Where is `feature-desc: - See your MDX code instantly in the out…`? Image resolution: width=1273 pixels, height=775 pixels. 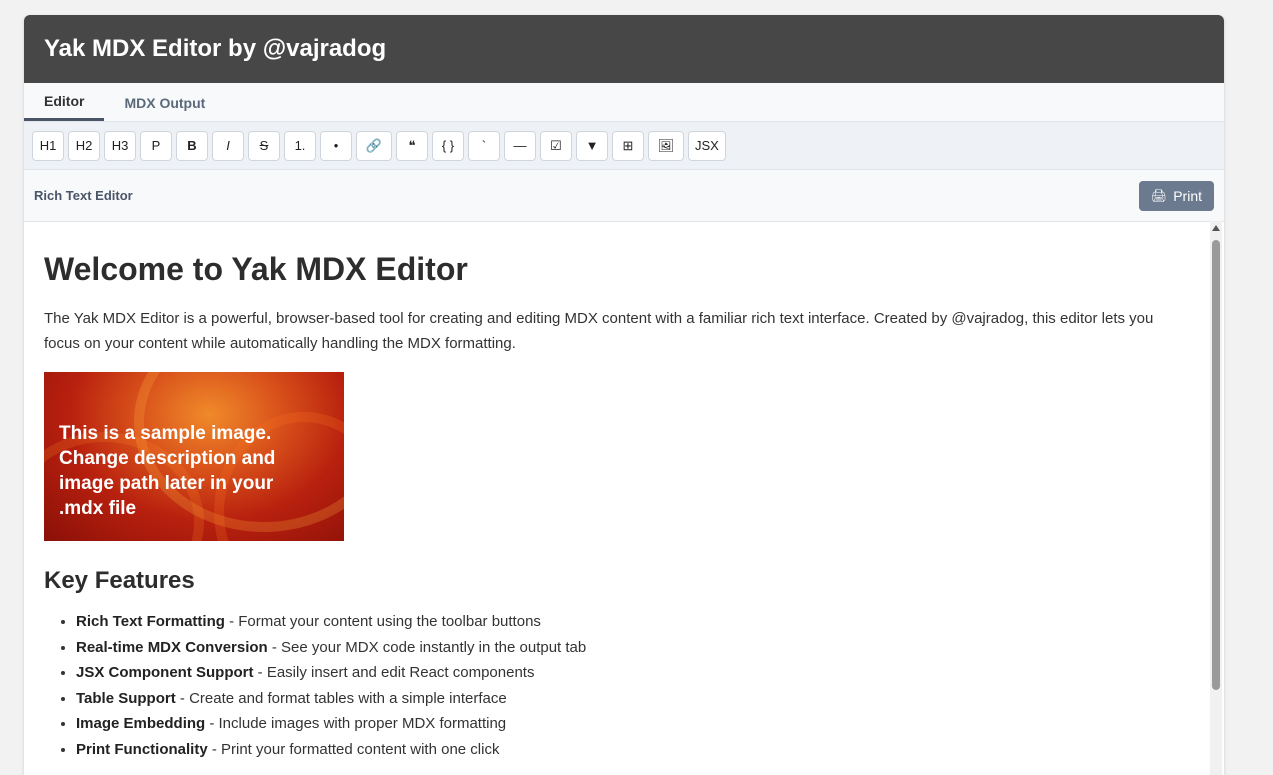
feature-desc: - See your MDX code instantly in the out… is located at coordinates (427, 647).